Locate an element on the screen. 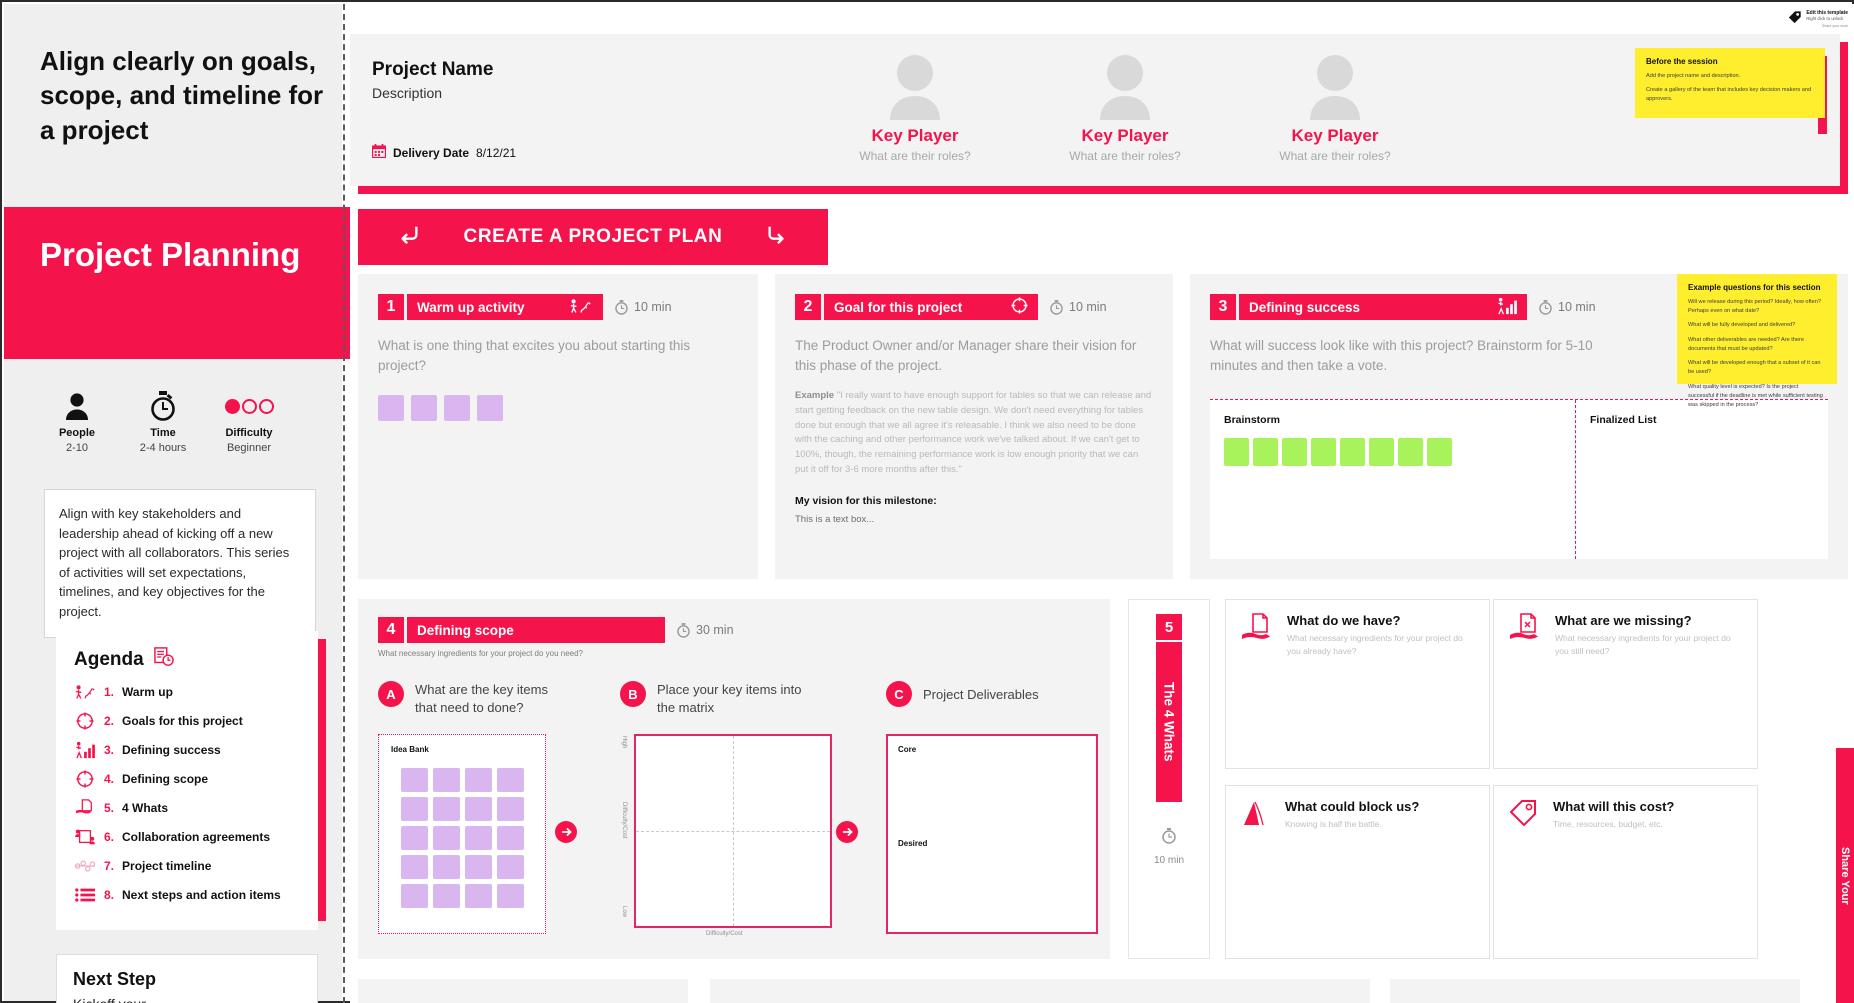  whats-title: What do we have? is located at coordinates (1344, 620).